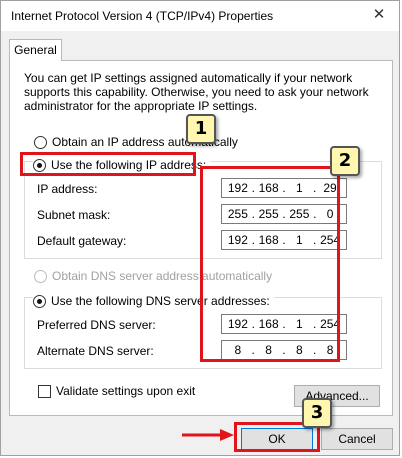 Image resolution: width=402 pixels, height=458 pixels. Describe the element at coordinates (74, 215) in the screenshot. I see `subnet-mask-label: Subnet mask:` at that location.